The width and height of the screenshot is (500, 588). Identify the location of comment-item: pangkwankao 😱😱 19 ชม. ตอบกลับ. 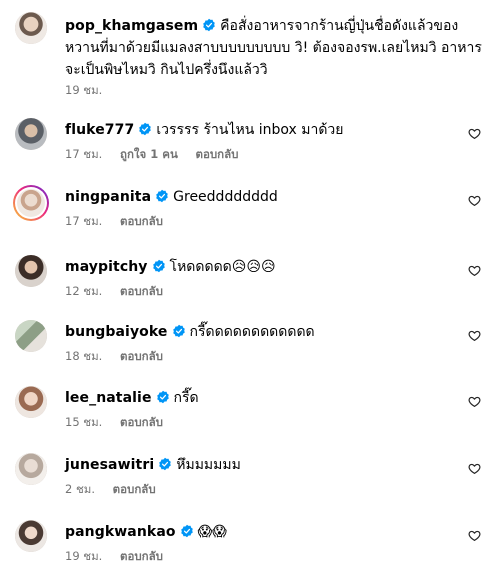
(250, 545).